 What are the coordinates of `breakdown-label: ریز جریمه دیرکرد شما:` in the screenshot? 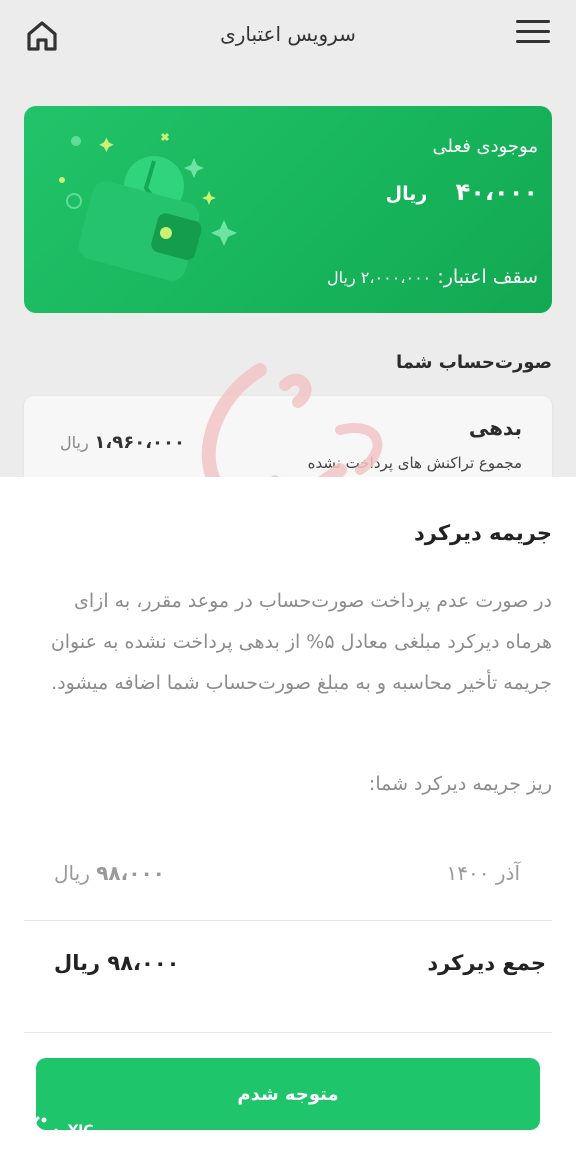 It's located at (460, 784).